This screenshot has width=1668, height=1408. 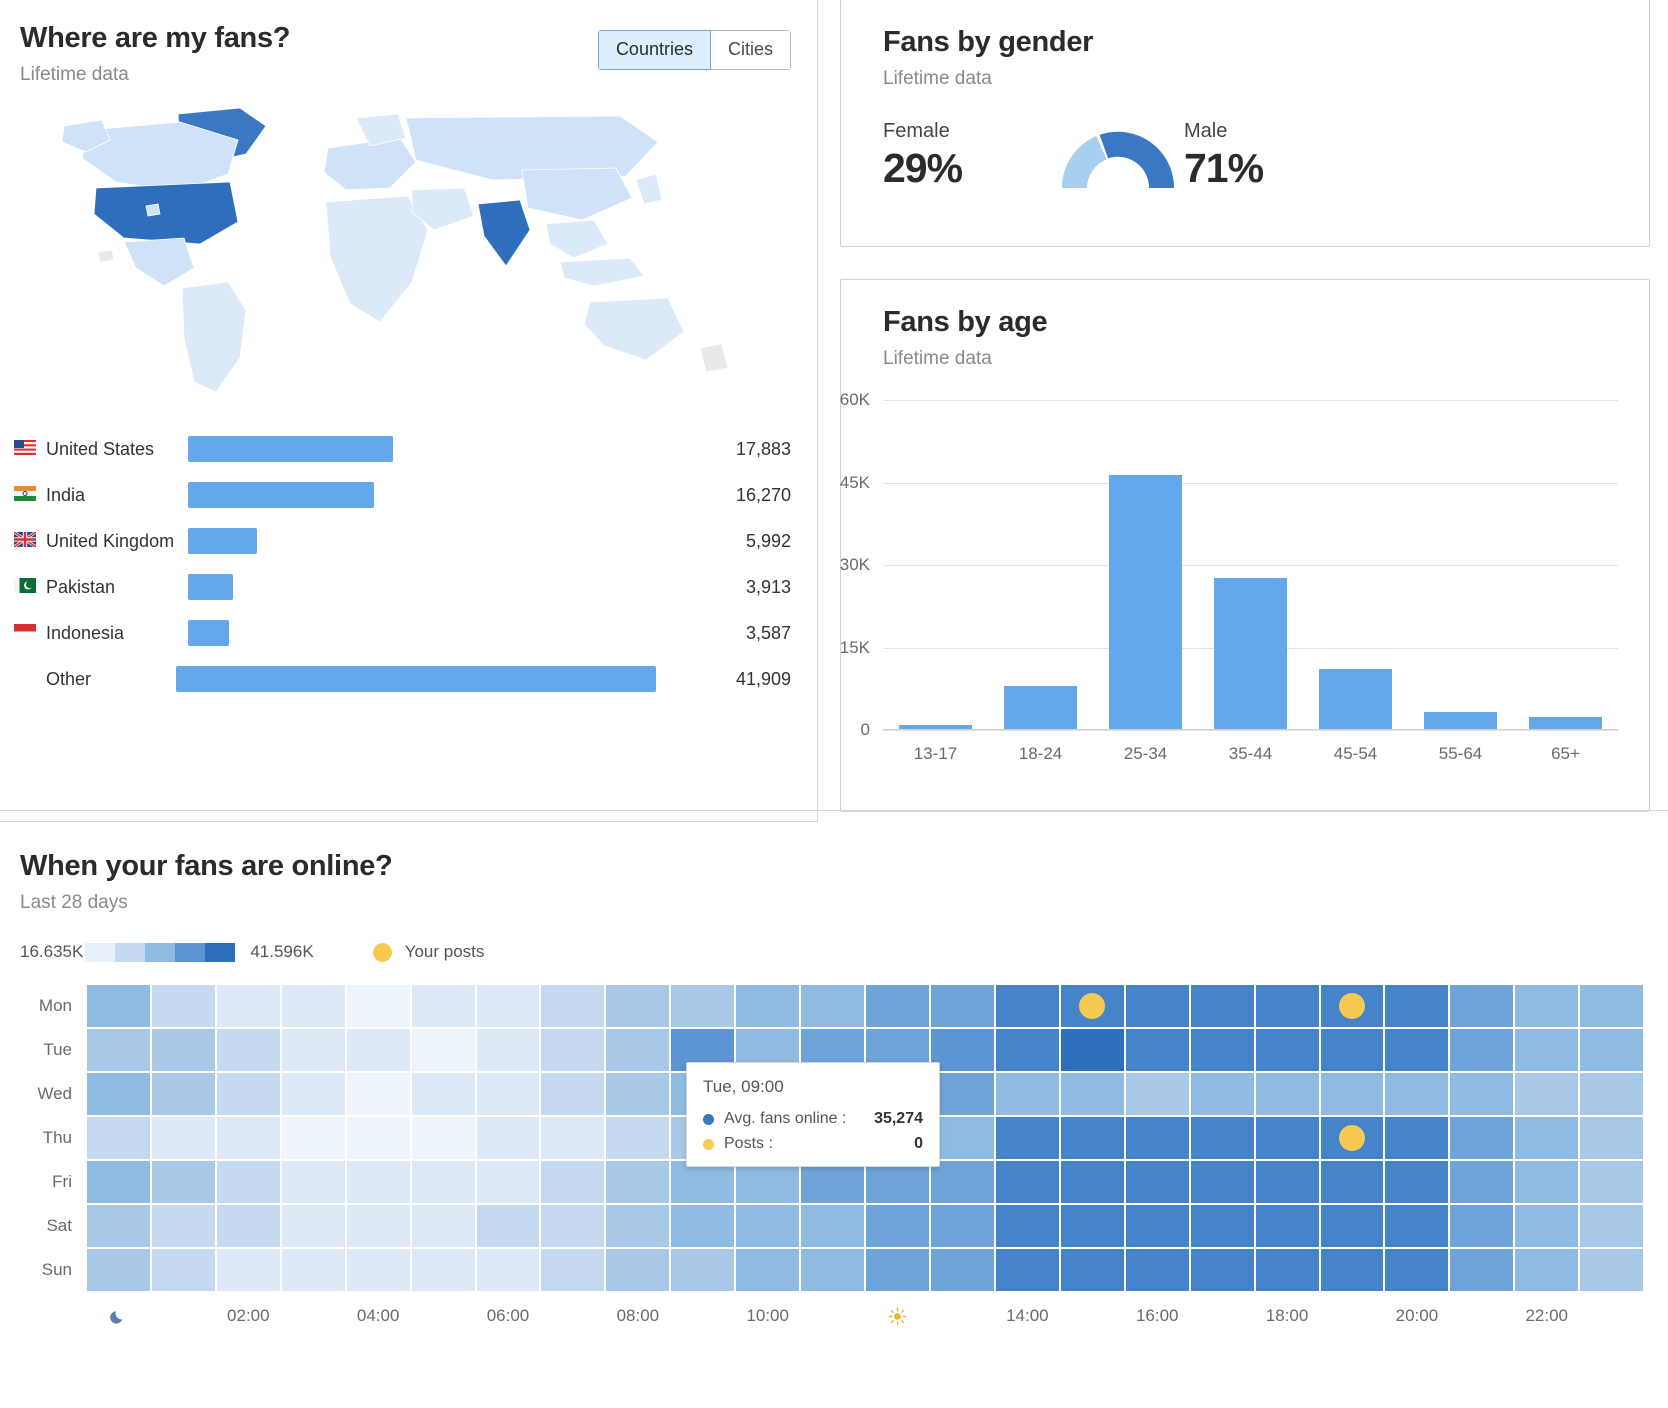 I want to click on country-row: Indonesia 3,587, so click(x=401, y=633).